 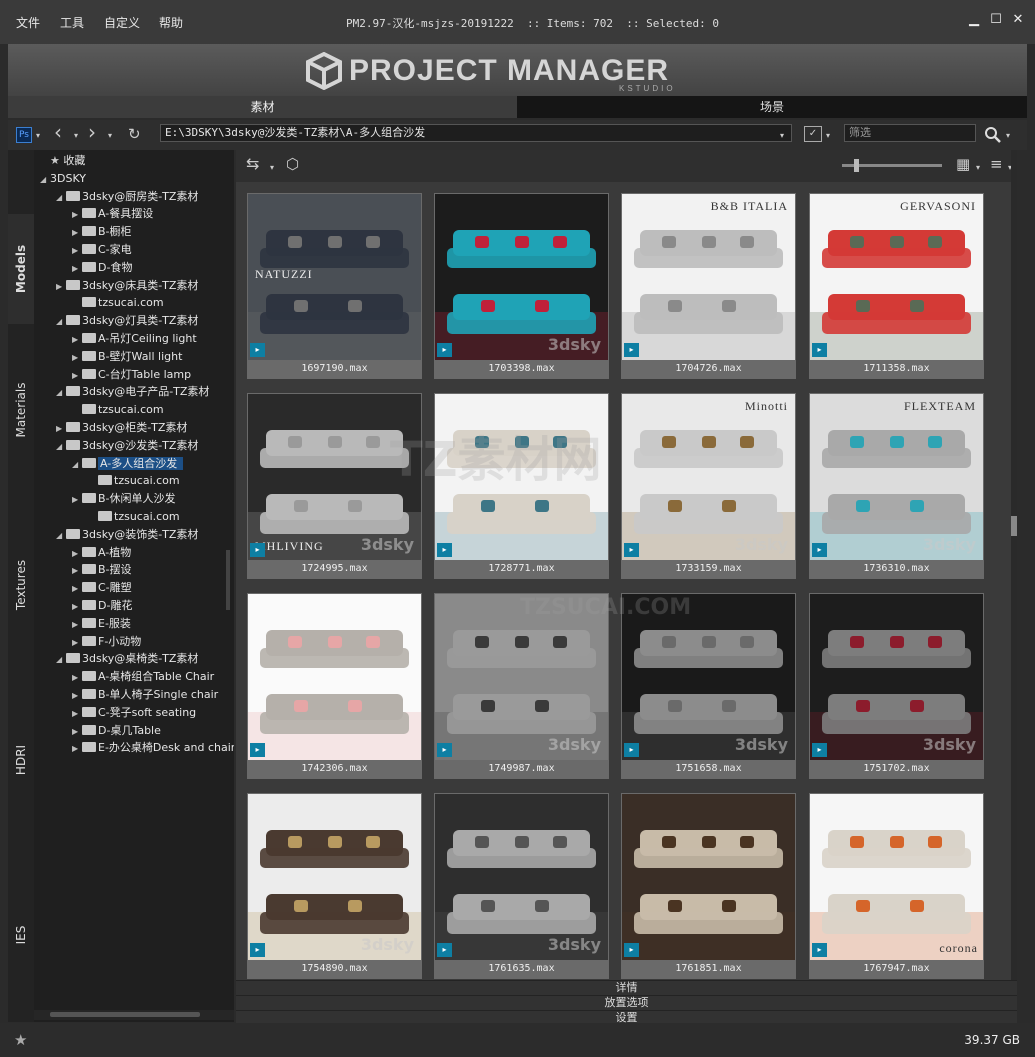 What do you see at coordinates (626, 1002) in the screenshot?
I see `placement-options-header: 放置选项` at bounding box center [626, 1002].